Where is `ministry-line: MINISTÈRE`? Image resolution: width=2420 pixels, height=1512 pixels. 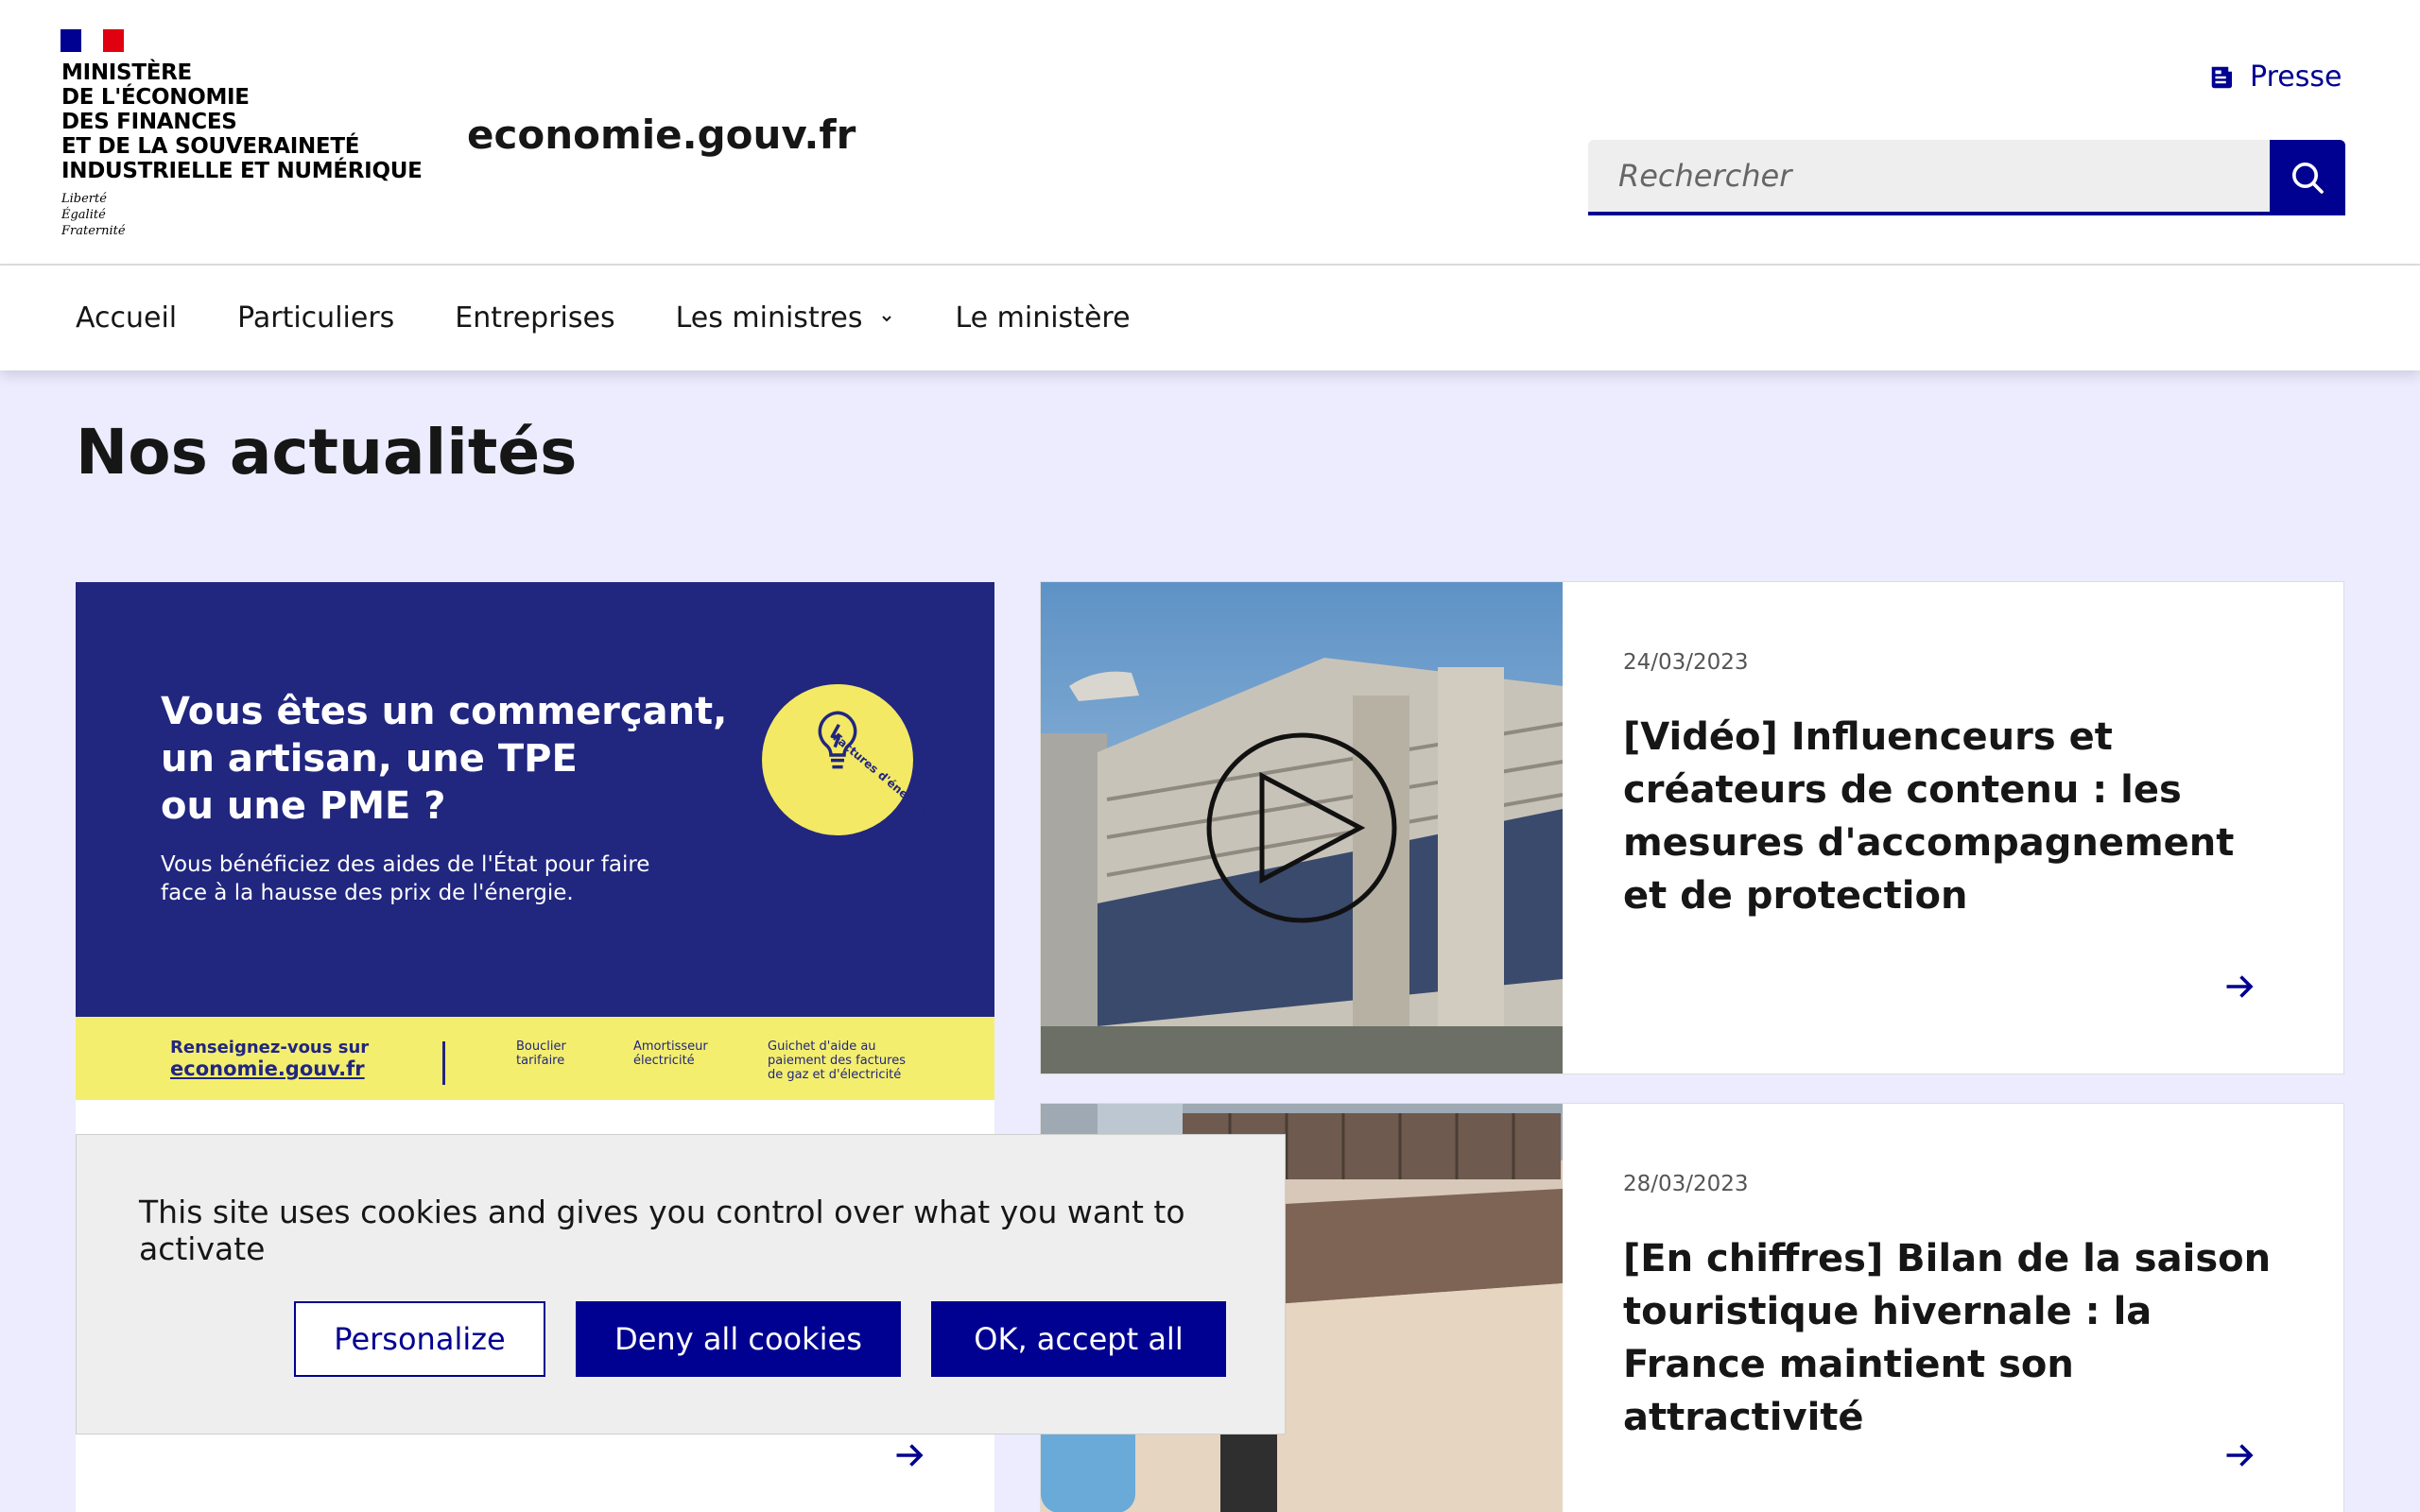
ministry-line: MINISTÈRE is located at coordinates (126, 72).